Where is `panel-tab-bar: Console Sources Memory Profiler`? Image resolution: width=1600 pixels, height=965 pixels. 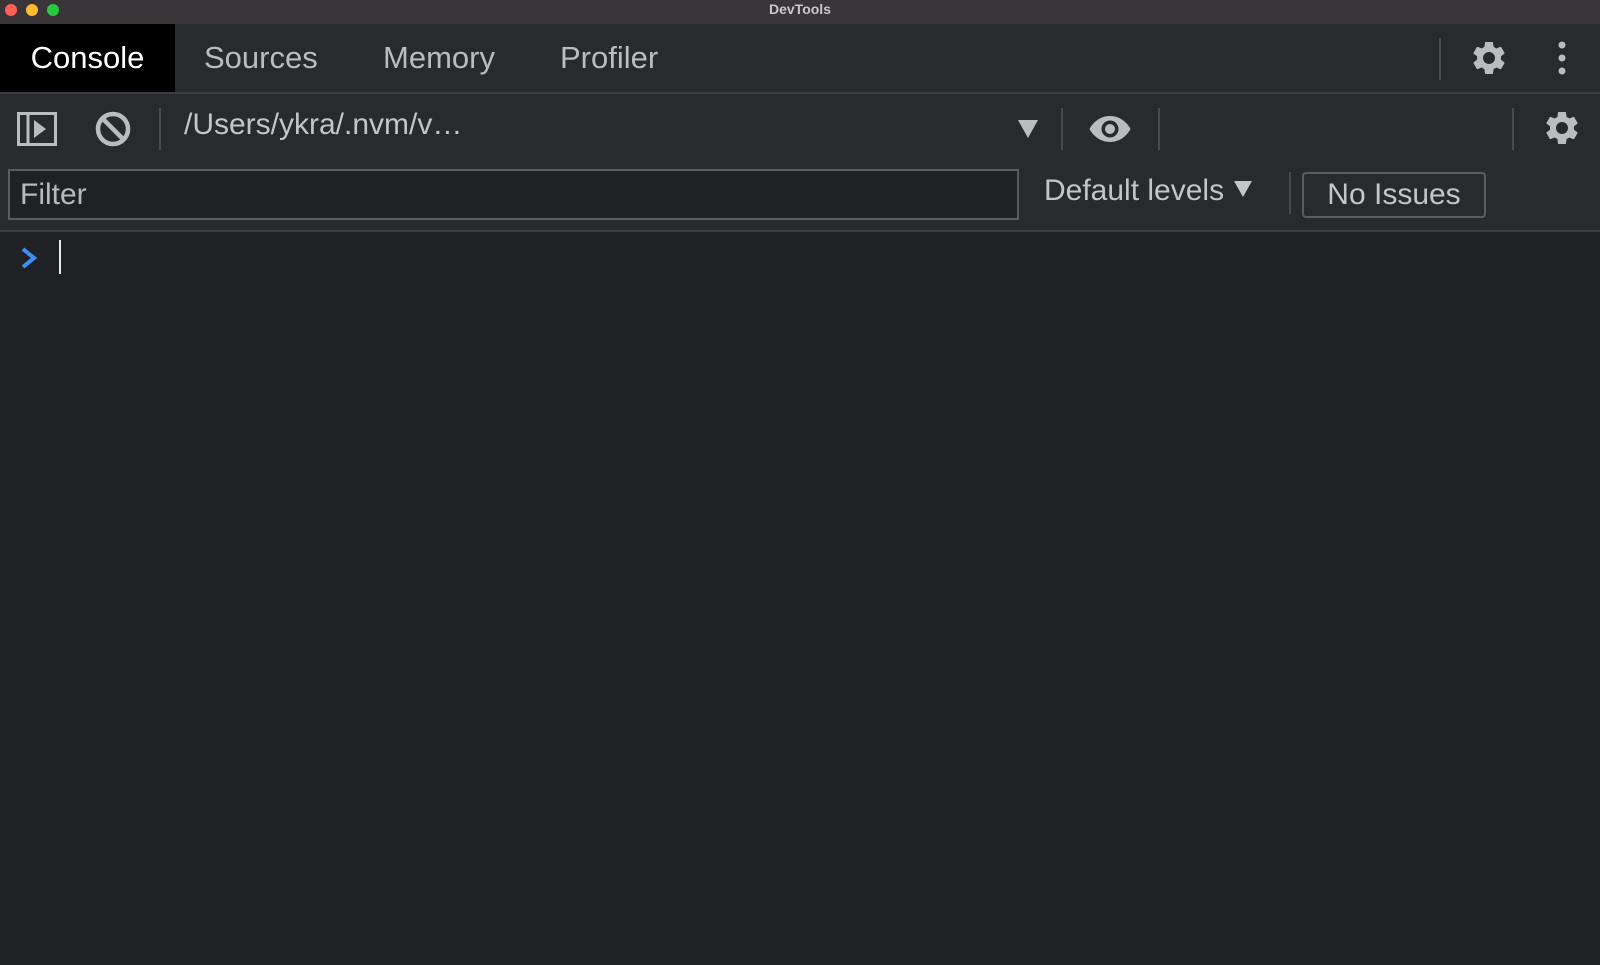 panel-tab-bar: Console Sources Memory Profiler is located at coordinates (800, 59).